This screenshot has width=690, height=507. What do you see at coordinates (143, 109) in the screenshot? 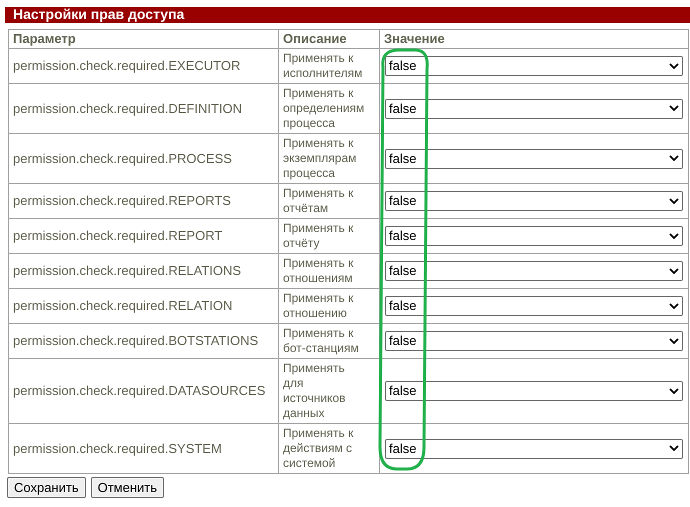
I see `parameter-cell: permission.check.required.DEFINITION` at bounding box center [143, 109].